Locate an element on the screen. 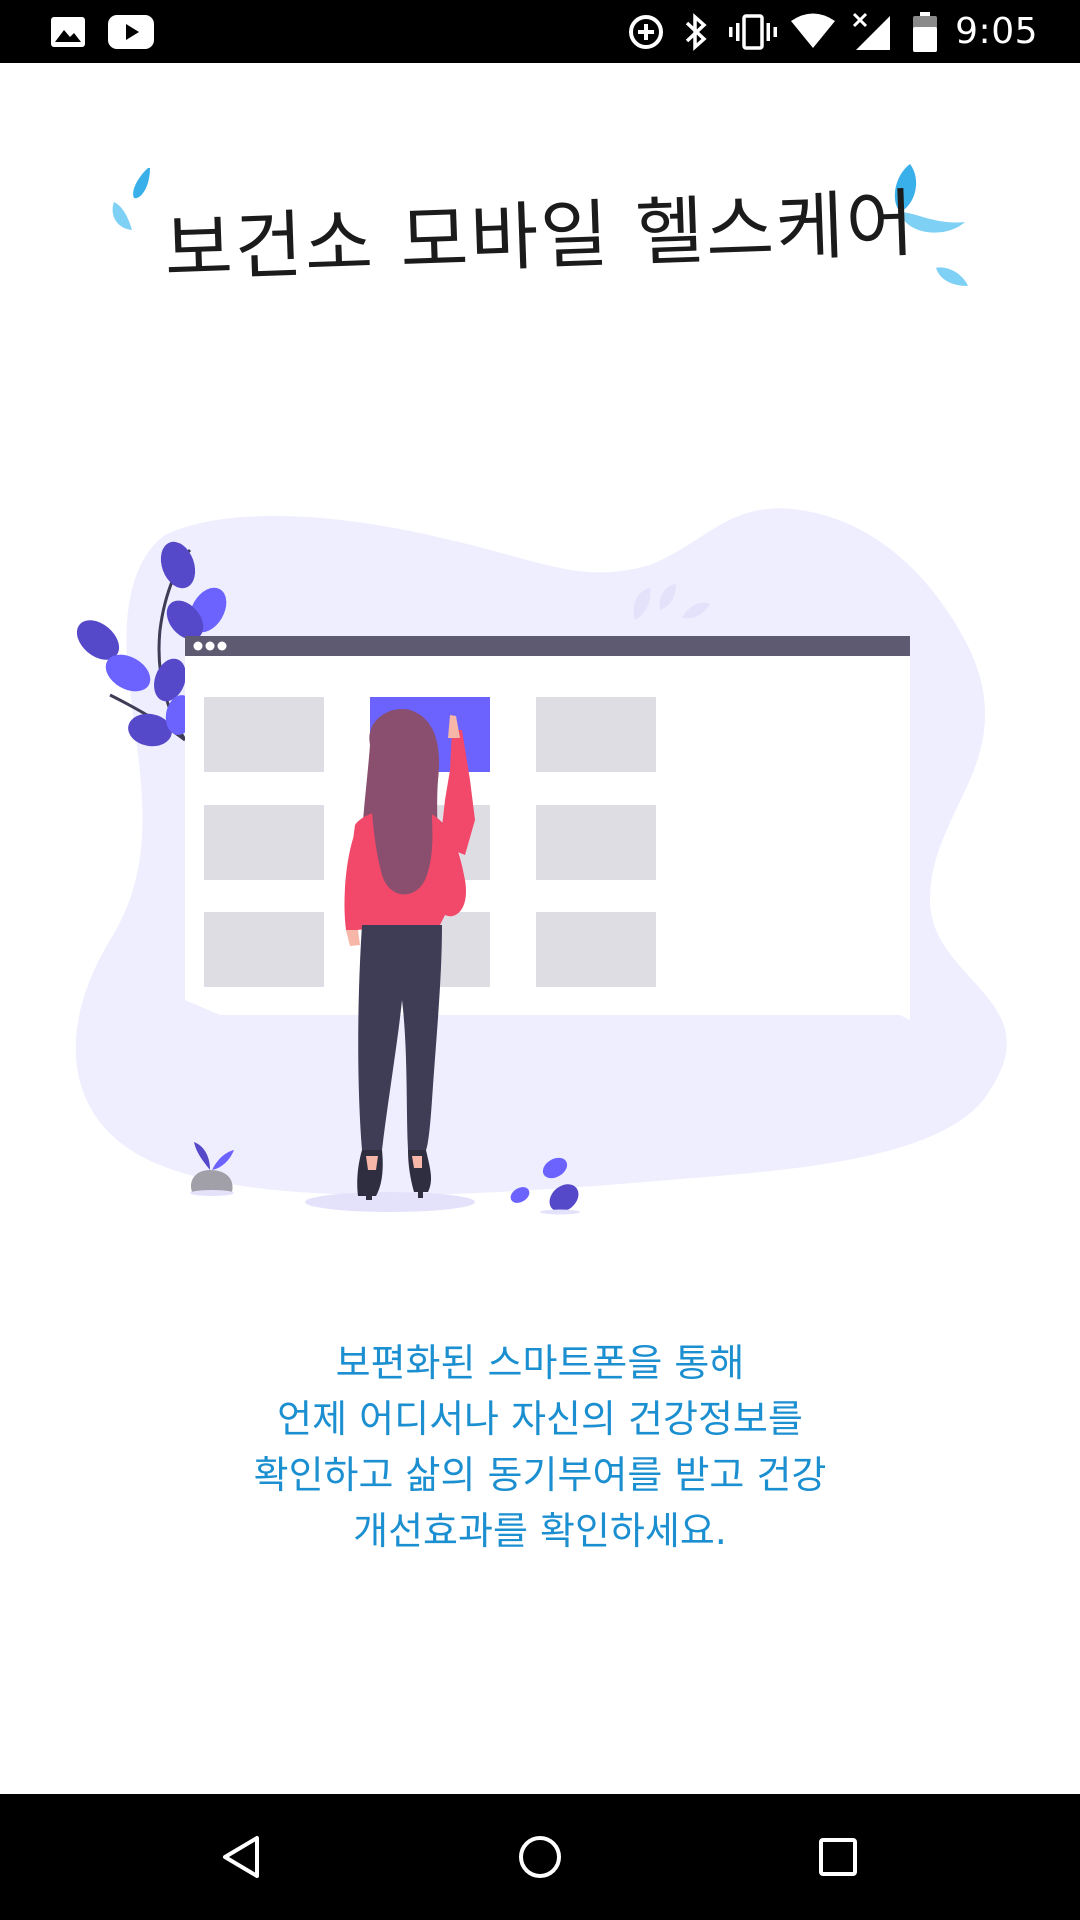 This screenshot has width=1080, height=1920. app-title: 보건소 모바일 헬스케어 is located at coordinates (540, 236).